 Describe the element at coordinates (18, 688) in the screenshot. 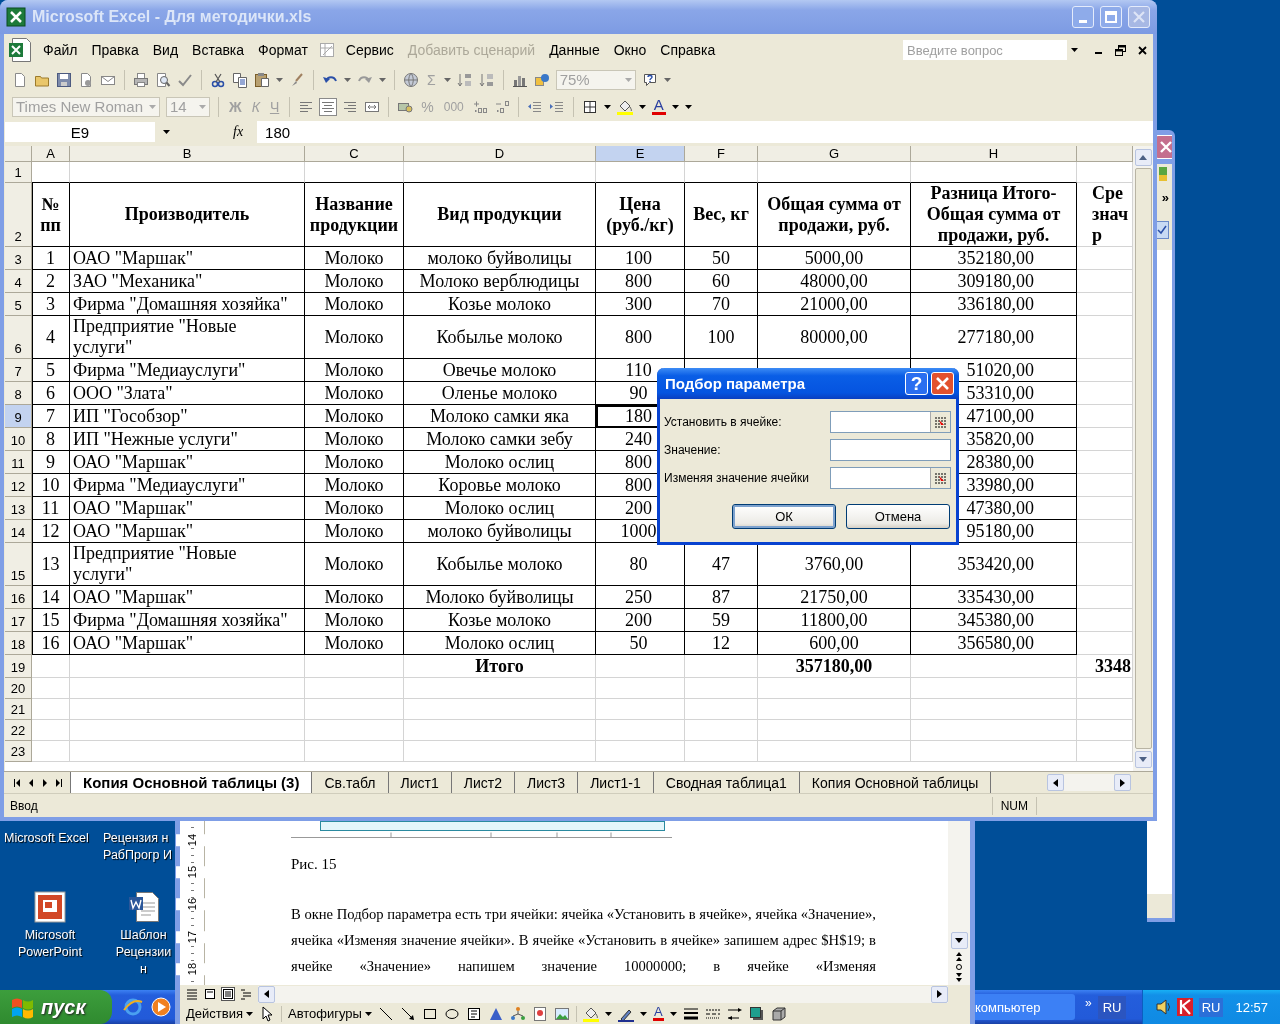

I see `row-header: 20` at that location.